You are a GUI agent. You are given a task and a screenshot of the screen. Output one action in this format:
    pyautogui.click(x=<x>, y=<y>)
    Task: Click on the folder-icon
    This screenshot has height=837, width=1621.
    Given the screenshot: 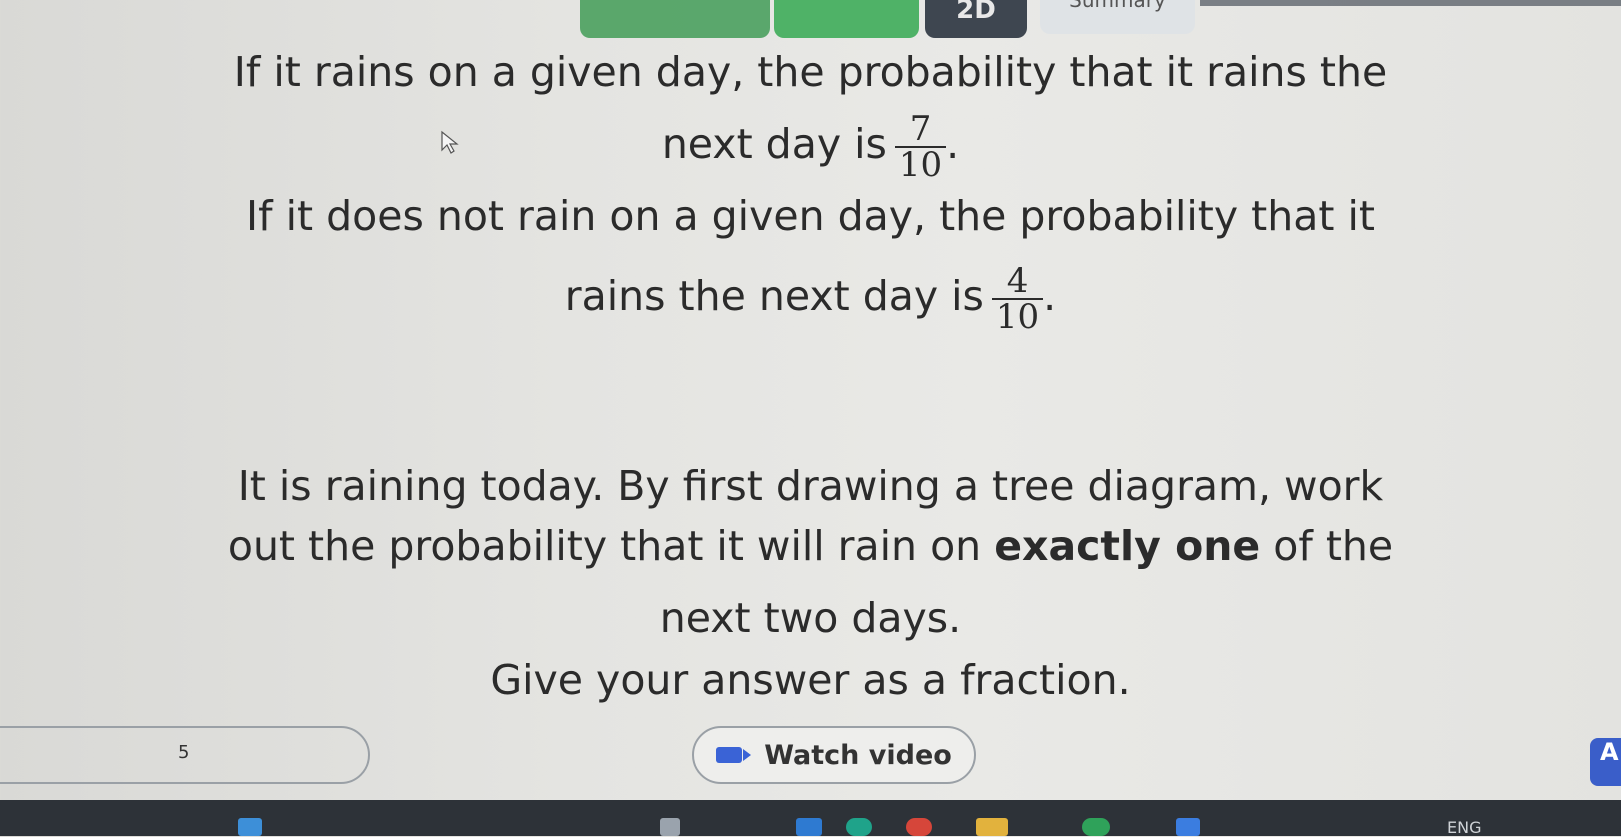 What is the action you would take?
    pyautogui.click(x=992, y=827)
    